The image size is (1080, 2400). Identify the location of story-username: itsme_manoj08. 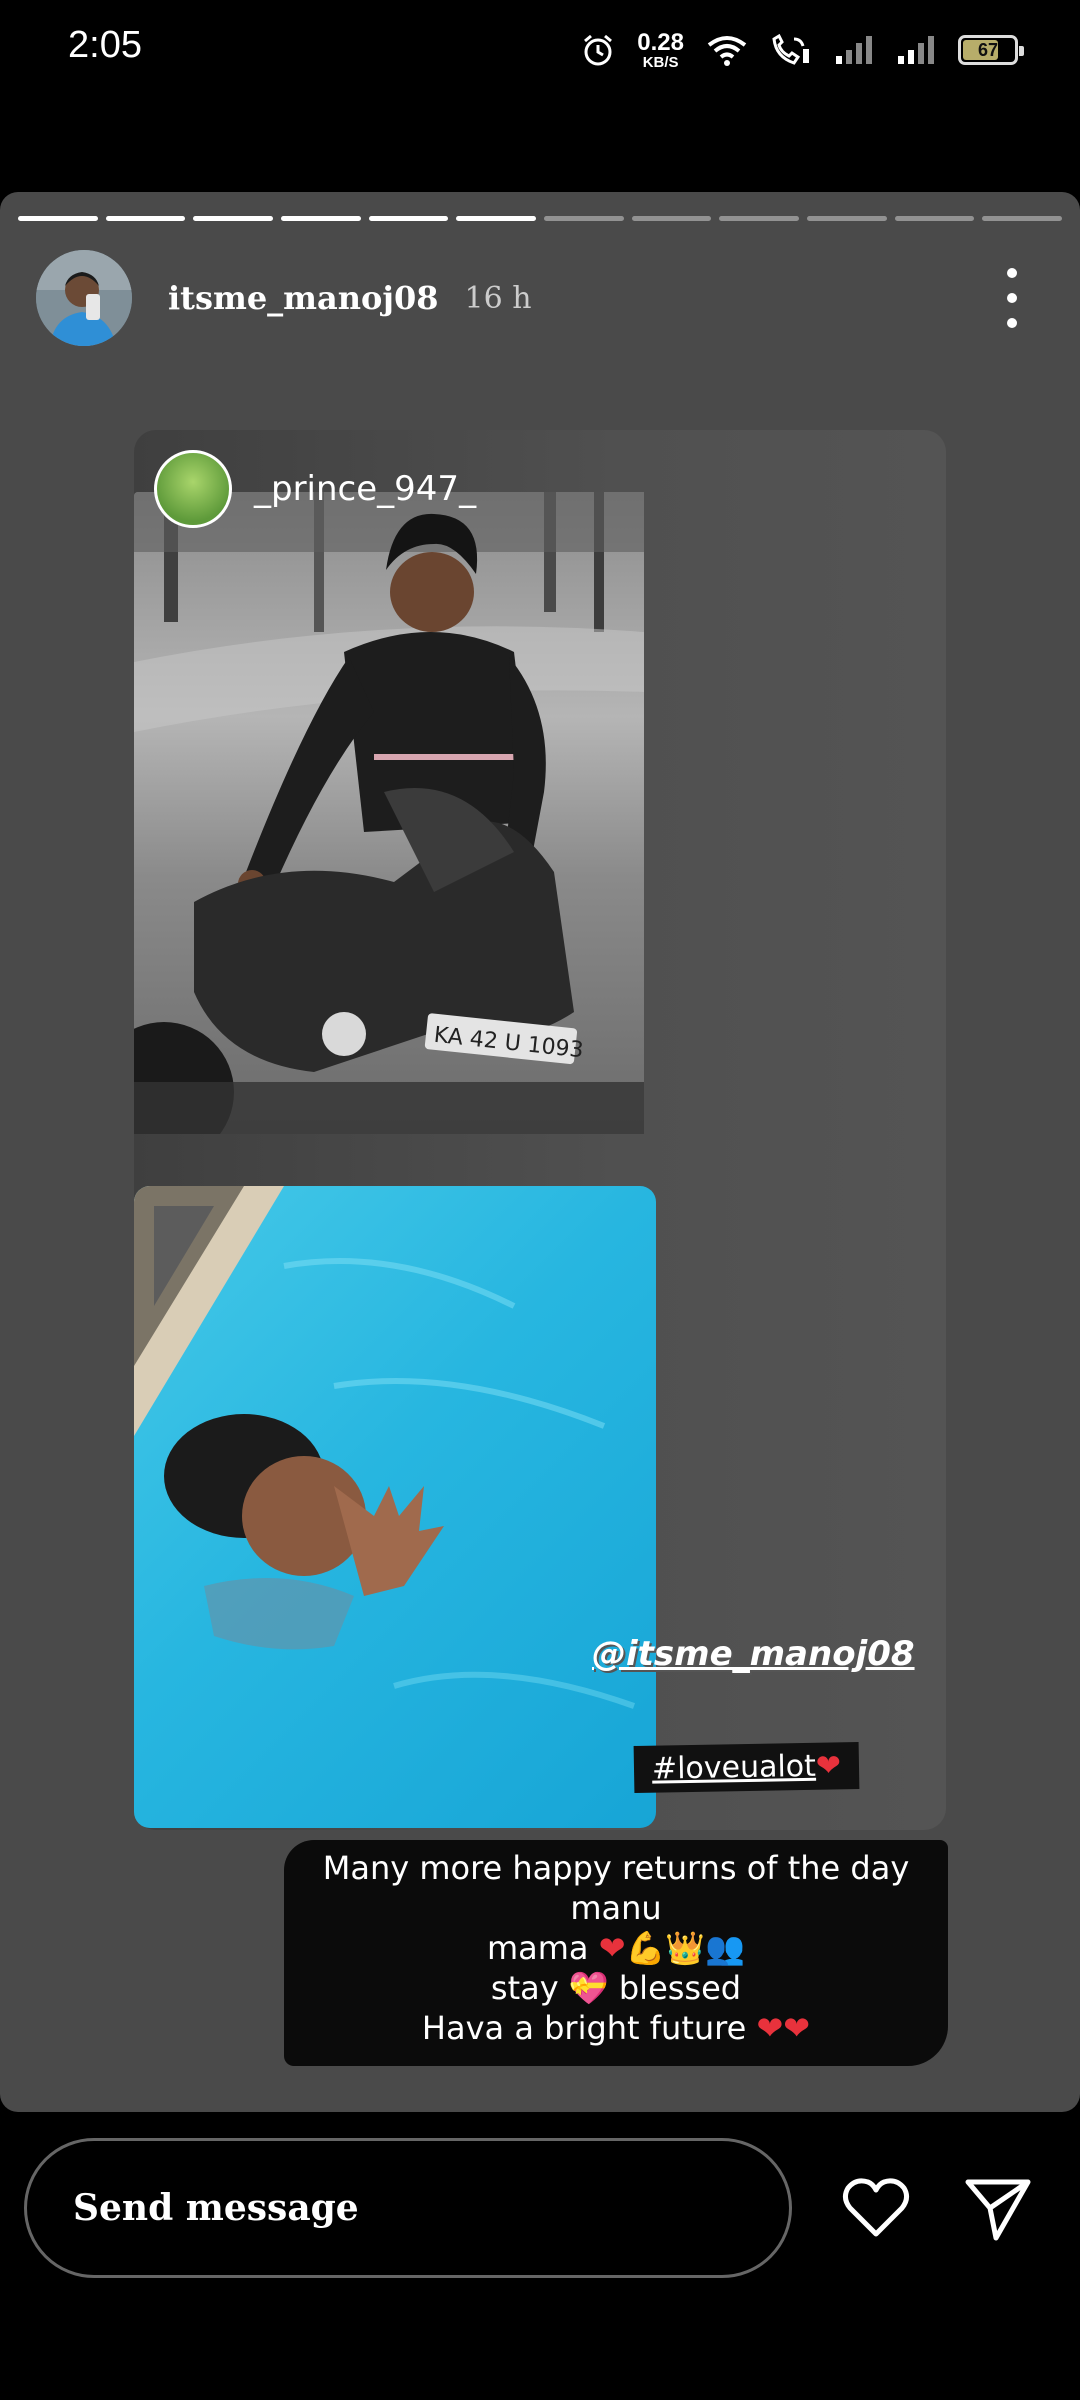
(303, 298).